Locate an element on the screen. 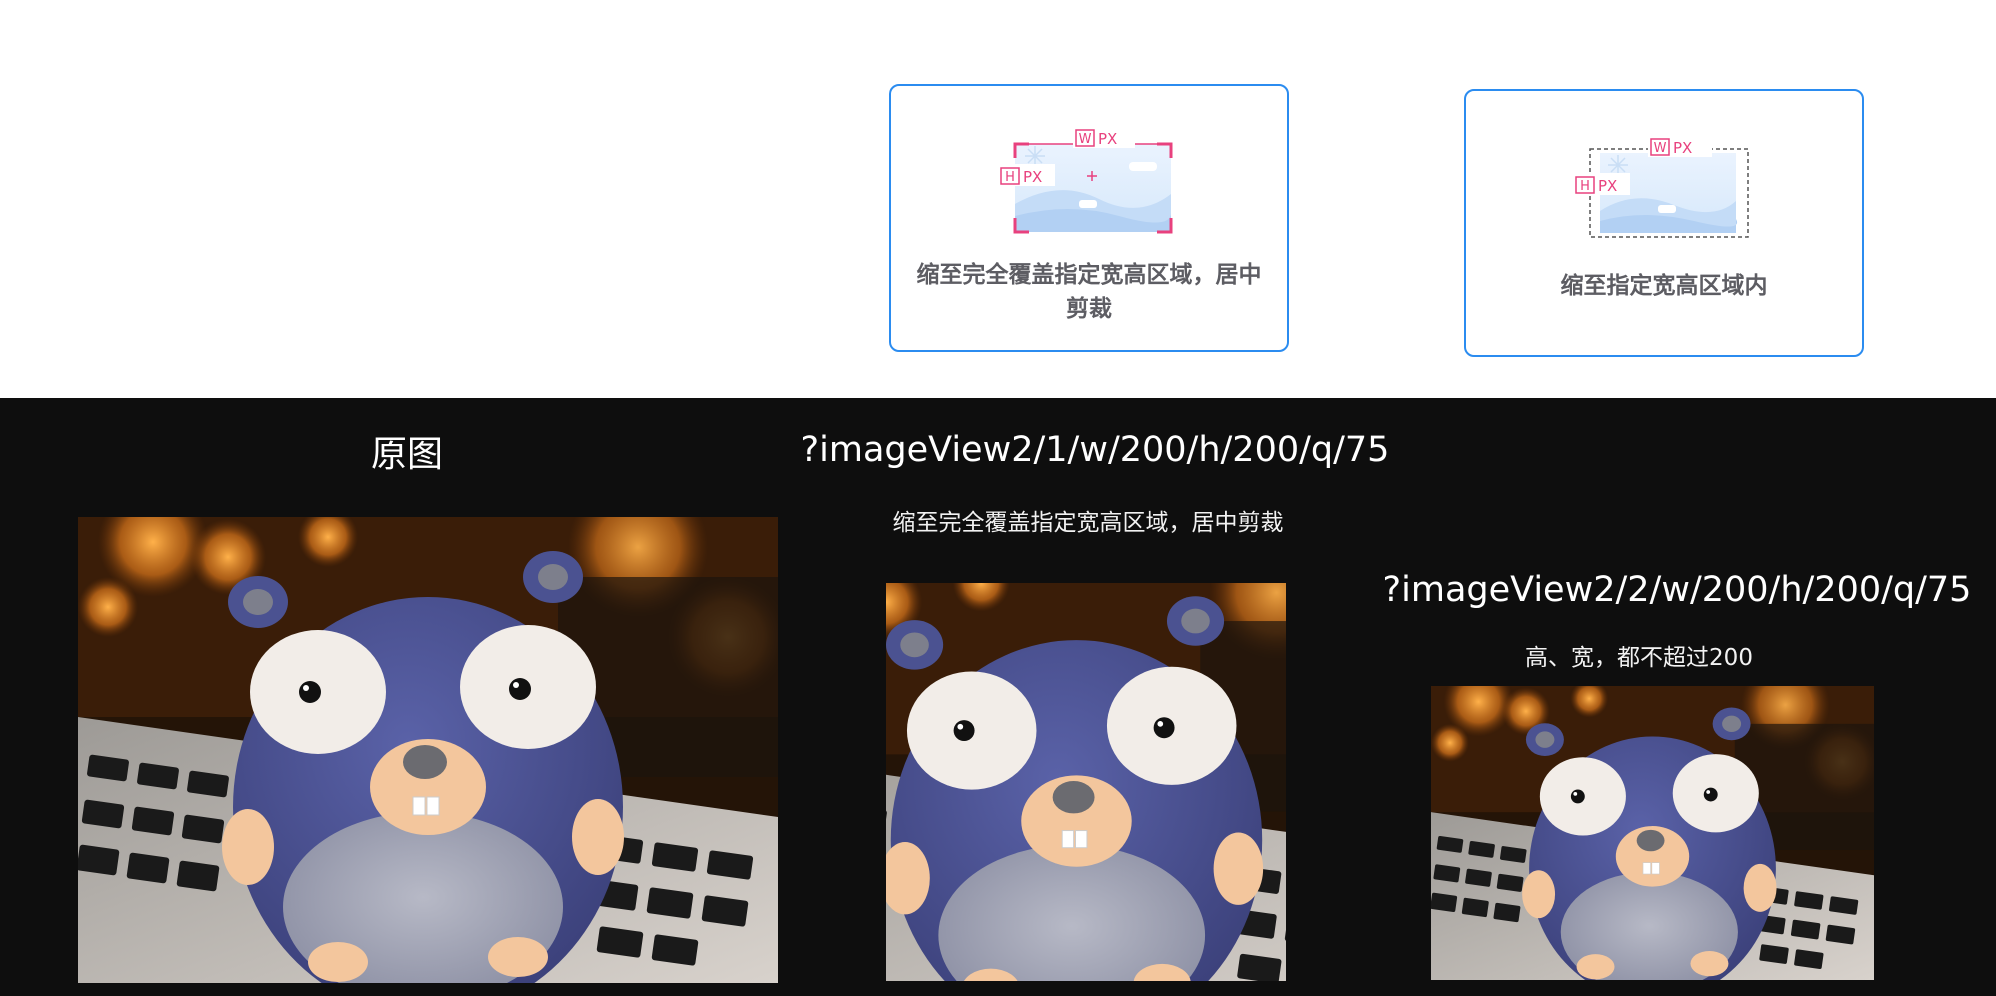 This screenshot has width=1996, height=996. mode1-photo is located at coordinates (1086, 782).